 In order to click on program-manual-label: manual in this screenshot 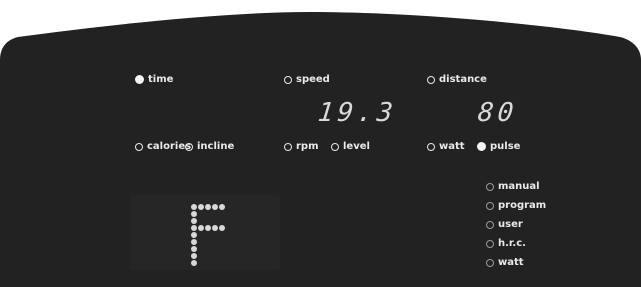, I will do `click(519, 186)`.